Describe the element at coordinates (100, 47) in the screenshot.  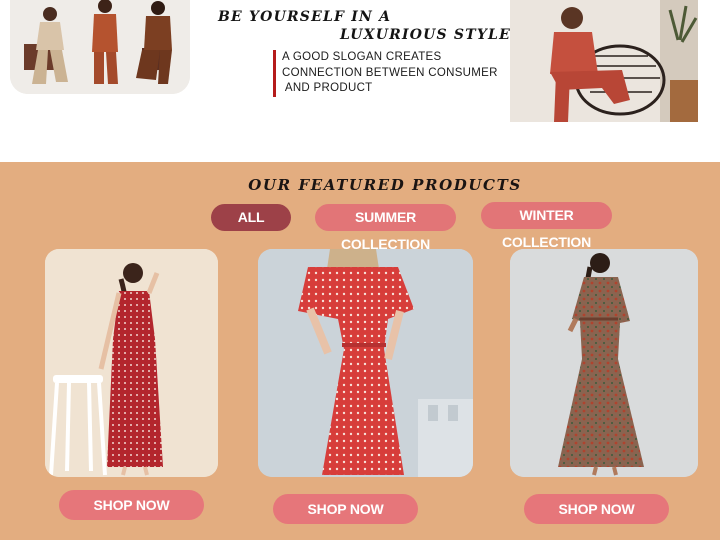
I see `hero-group-photo` at that location.